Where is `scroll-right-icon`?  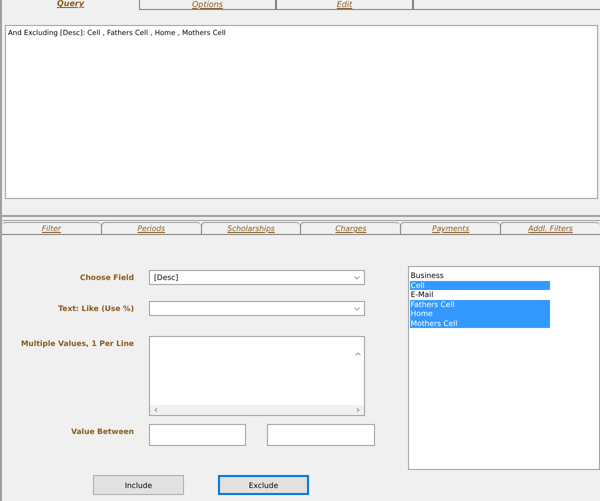 scroll-right-icon is located at coordinates (358, 410).